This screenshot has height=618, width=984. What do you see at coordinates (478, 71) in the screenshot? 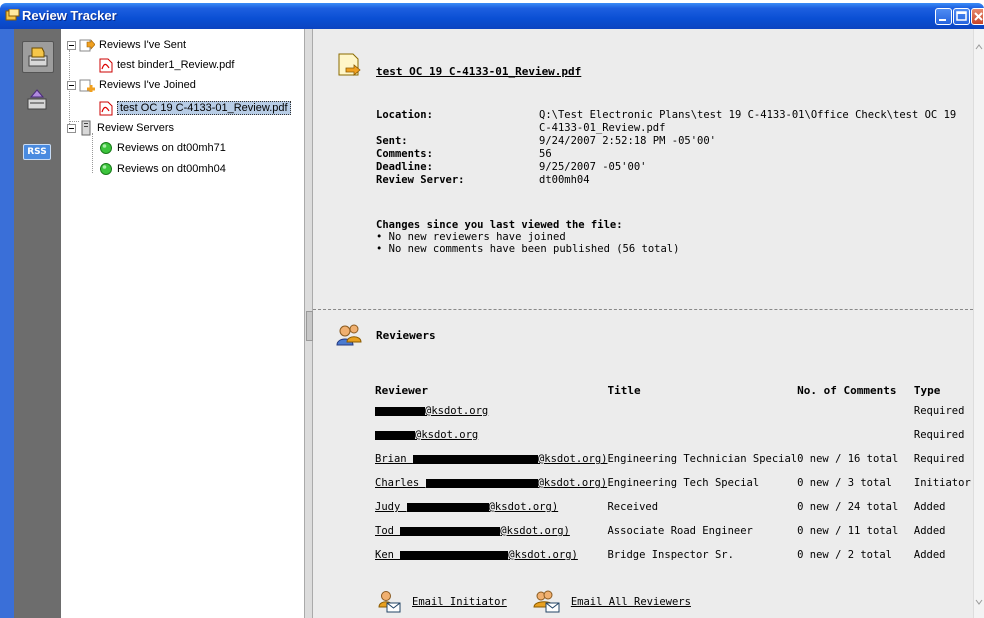
I see `document-title-link: test OC 19 C-4133-01_Review.pdf` at bounding box center [478, 71].